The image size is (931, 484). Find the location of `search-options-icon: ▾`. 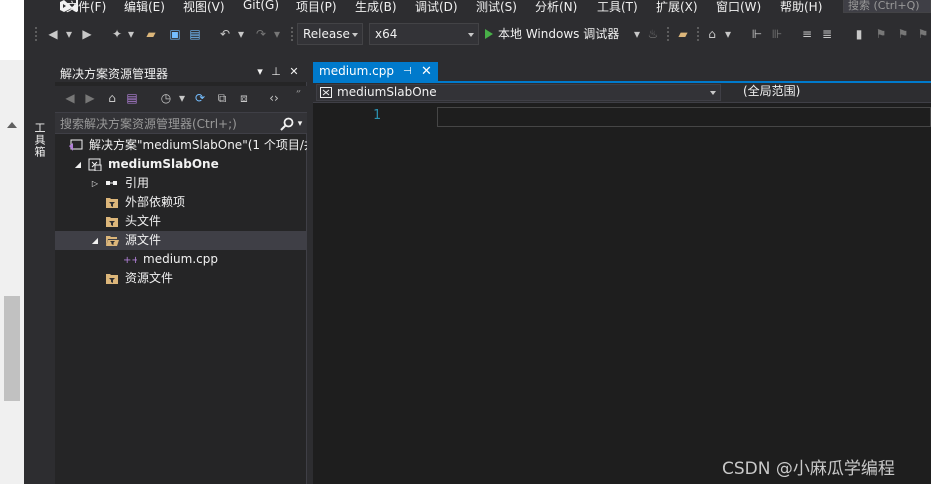

search-options-icon: ▾ is located at coordinates (300, 124).